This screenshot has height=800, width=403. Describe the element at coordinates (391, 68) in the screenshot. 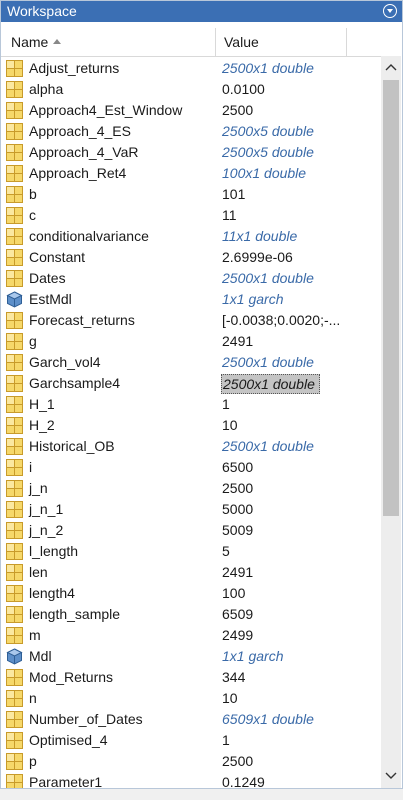

I see `scroll-up-button` at that location.